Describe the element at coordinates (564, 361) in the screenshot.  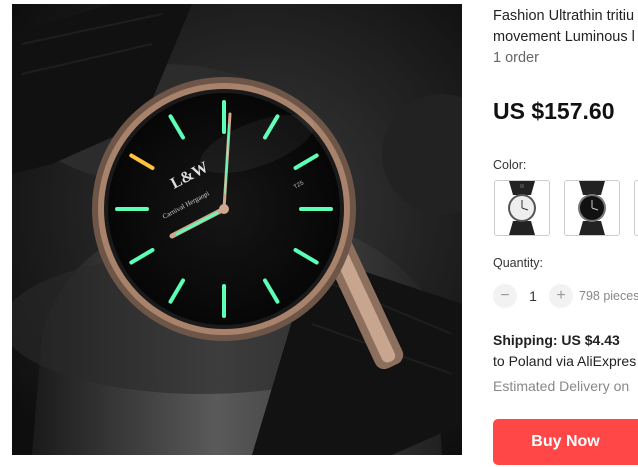
I see `shipping-destination: to Poland via AliExpres` at that location.